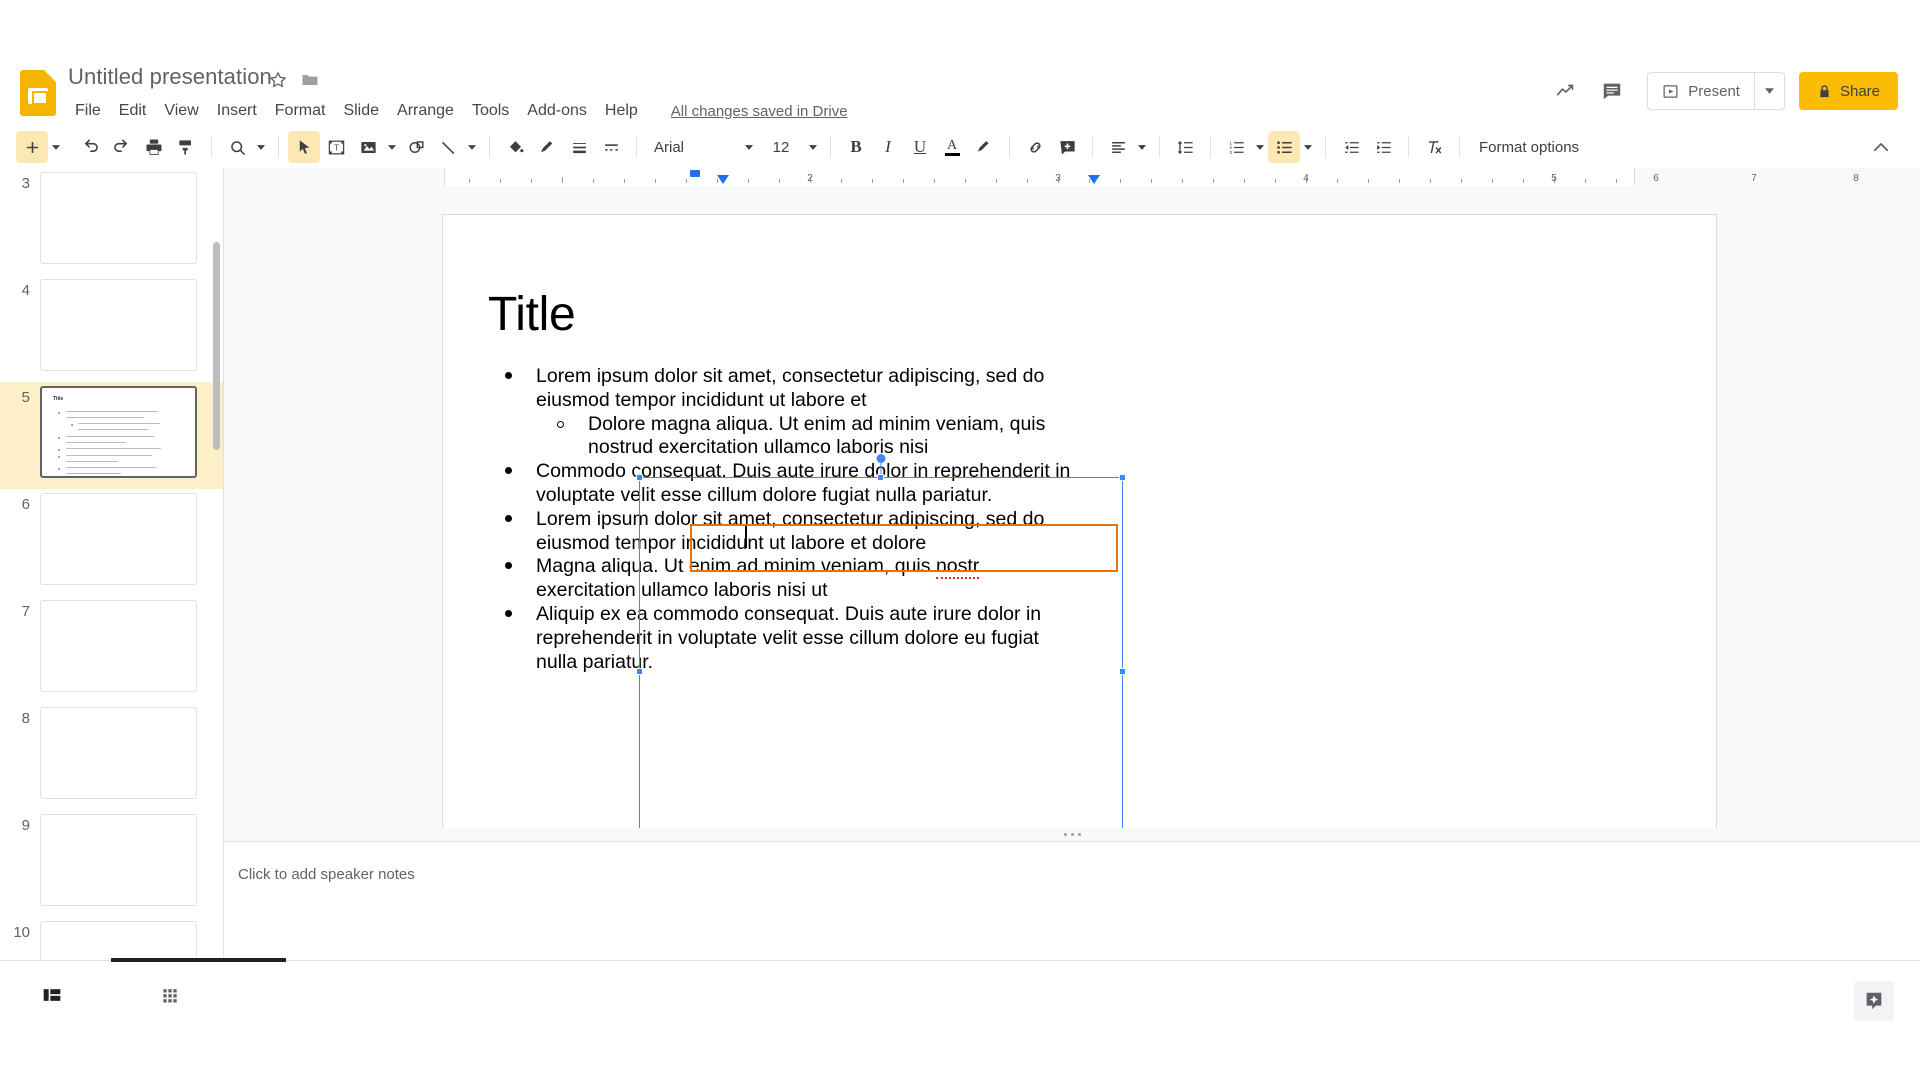  I want to click on save-status: All changes saved in Drive, so click(759, 111).